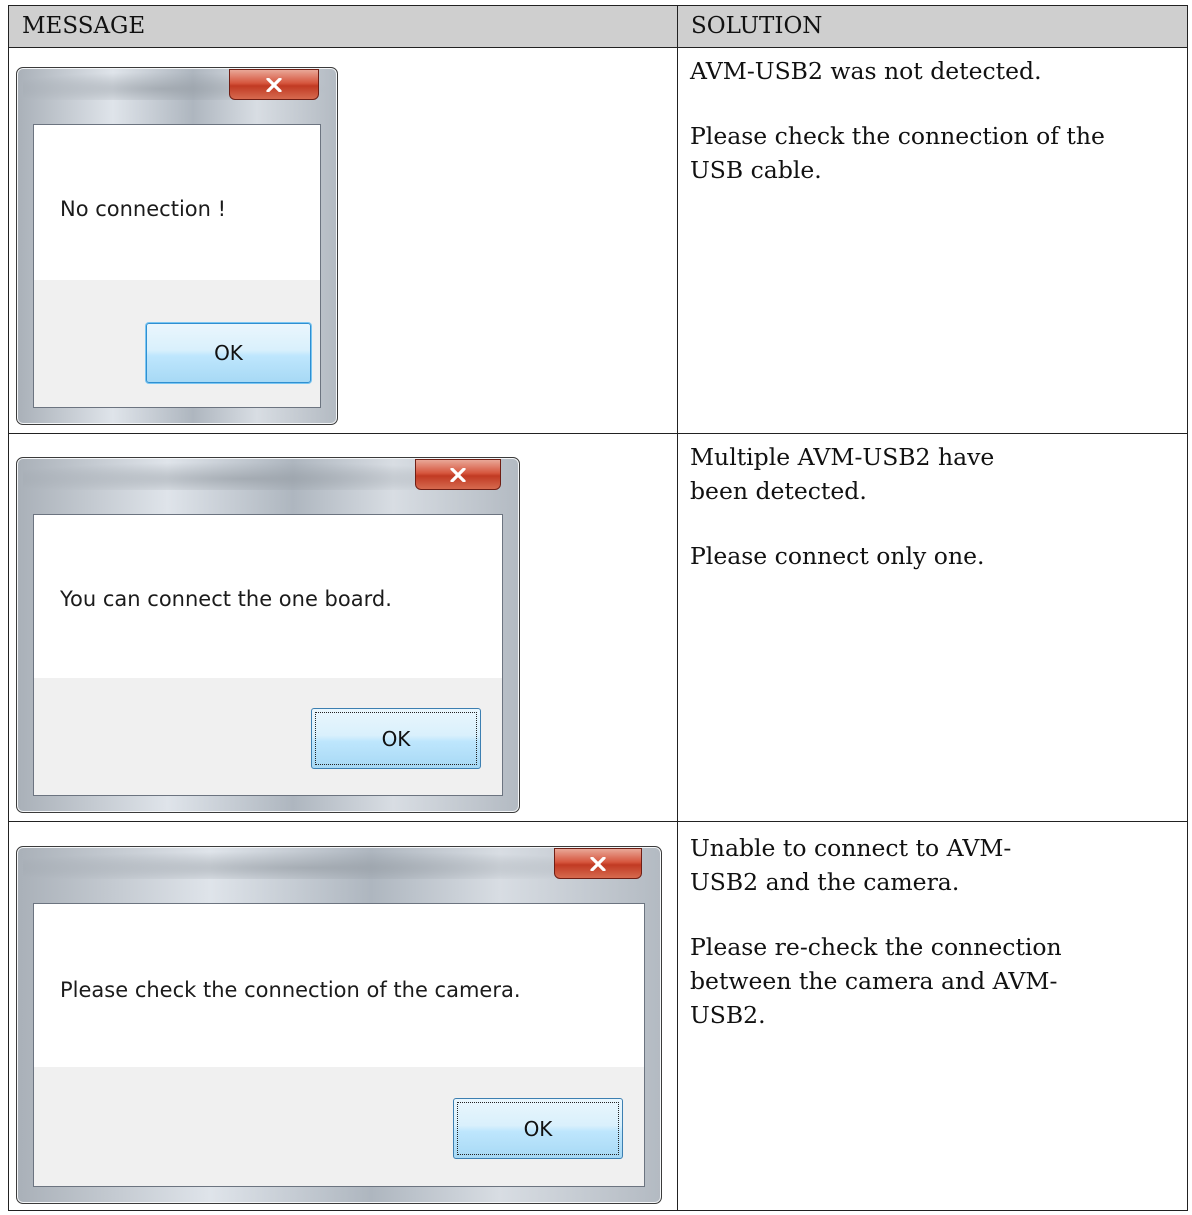 The height and width of the screenshot is (1215, 1192). I want to click on solution-text: Multiple AVM-USB2 have been detected., so click(842, 474).